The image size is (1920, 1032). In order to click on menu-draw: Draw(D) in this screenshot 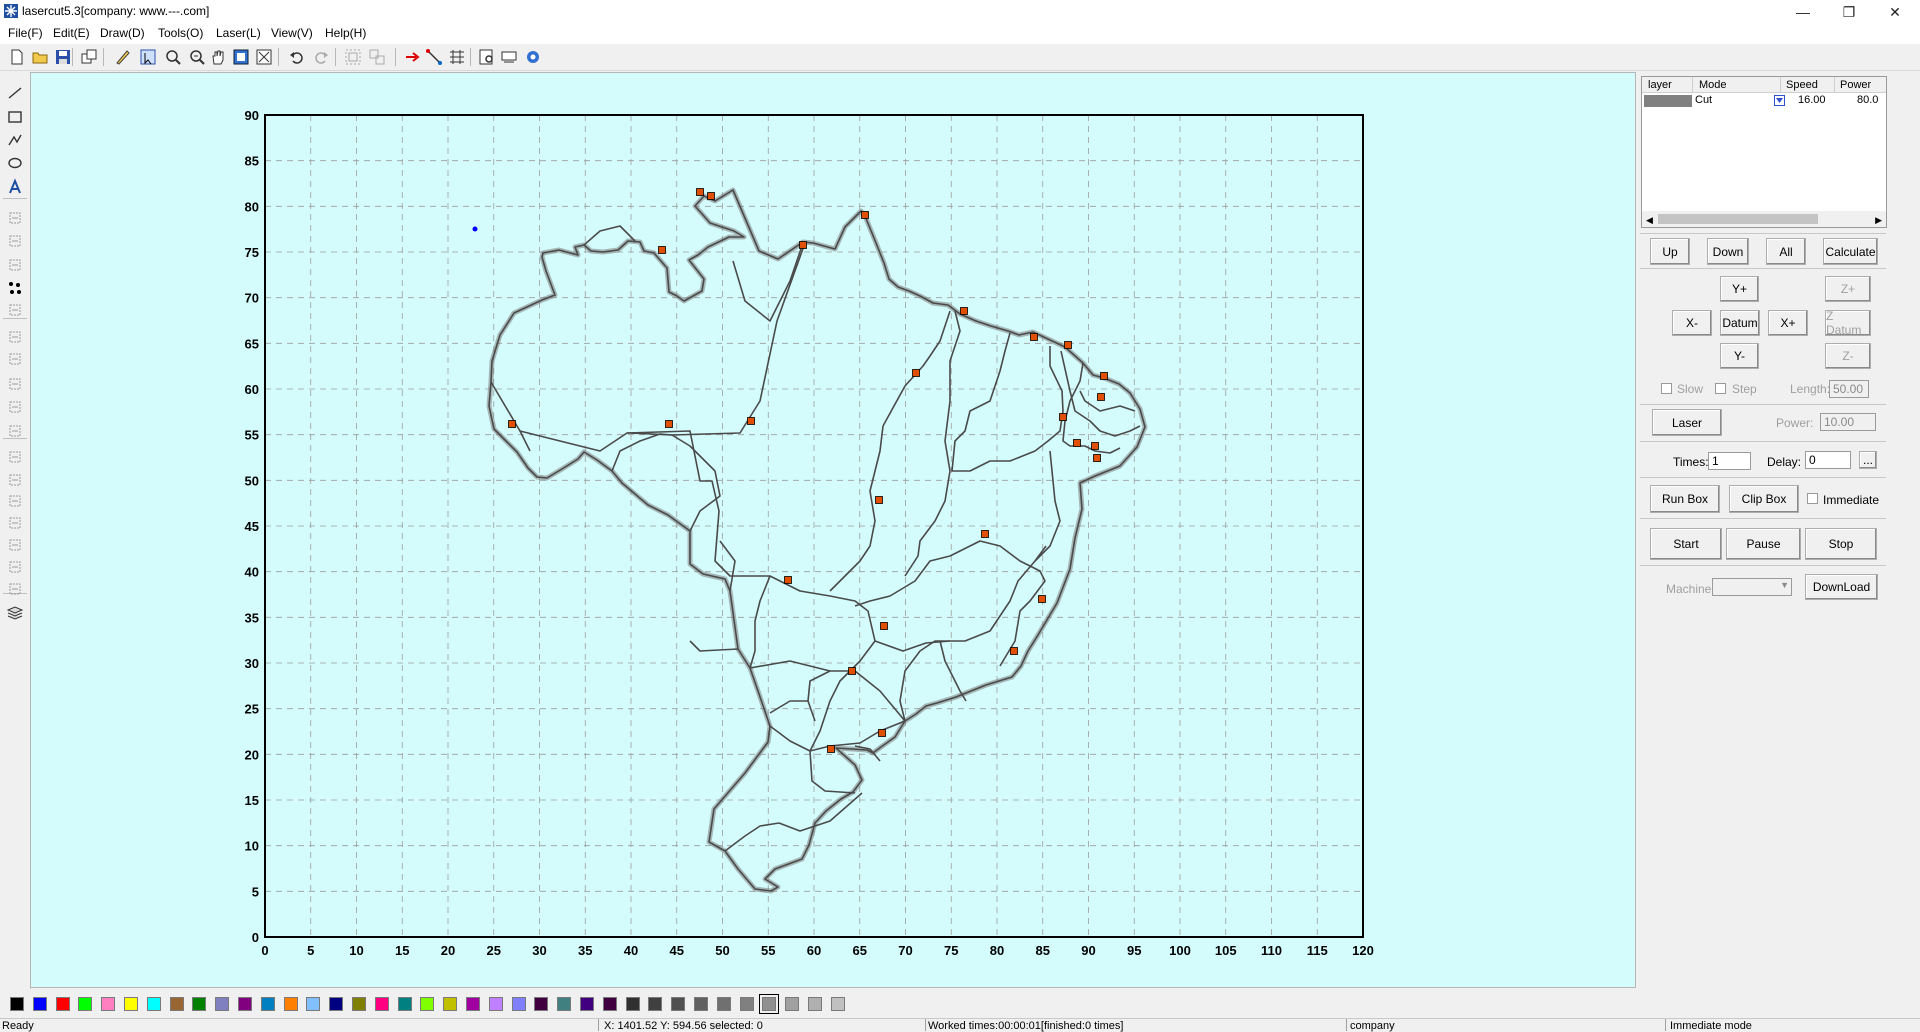, I will do `click(122, 33)`.